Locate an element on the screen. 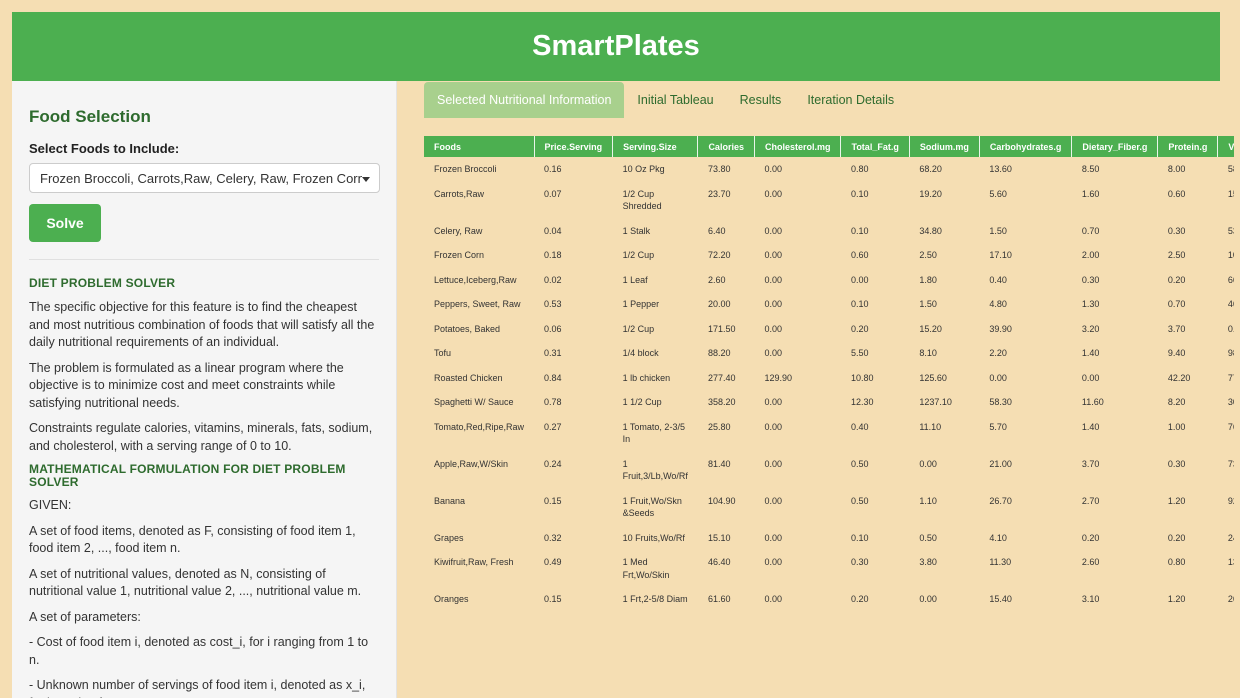  table-cell: 1 lb chicken is located at coordinates (646, 377).